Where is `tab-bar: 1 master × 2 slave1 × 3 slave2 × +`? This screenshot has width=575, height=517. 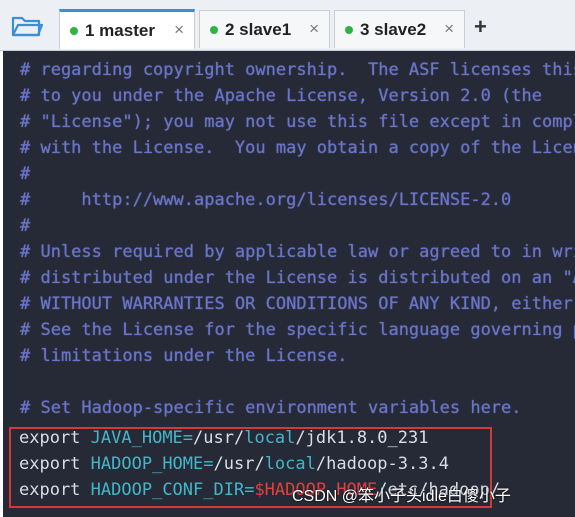
tab-bar: 1 master × 2 slave1 × 3 slave2 × + is located at coordinates (287, 25).